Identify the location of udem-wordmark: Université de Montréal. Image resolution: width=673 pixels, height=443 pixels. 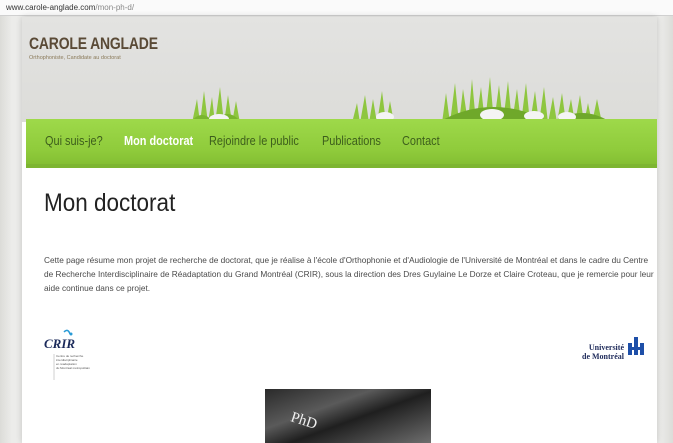
(603, 352).